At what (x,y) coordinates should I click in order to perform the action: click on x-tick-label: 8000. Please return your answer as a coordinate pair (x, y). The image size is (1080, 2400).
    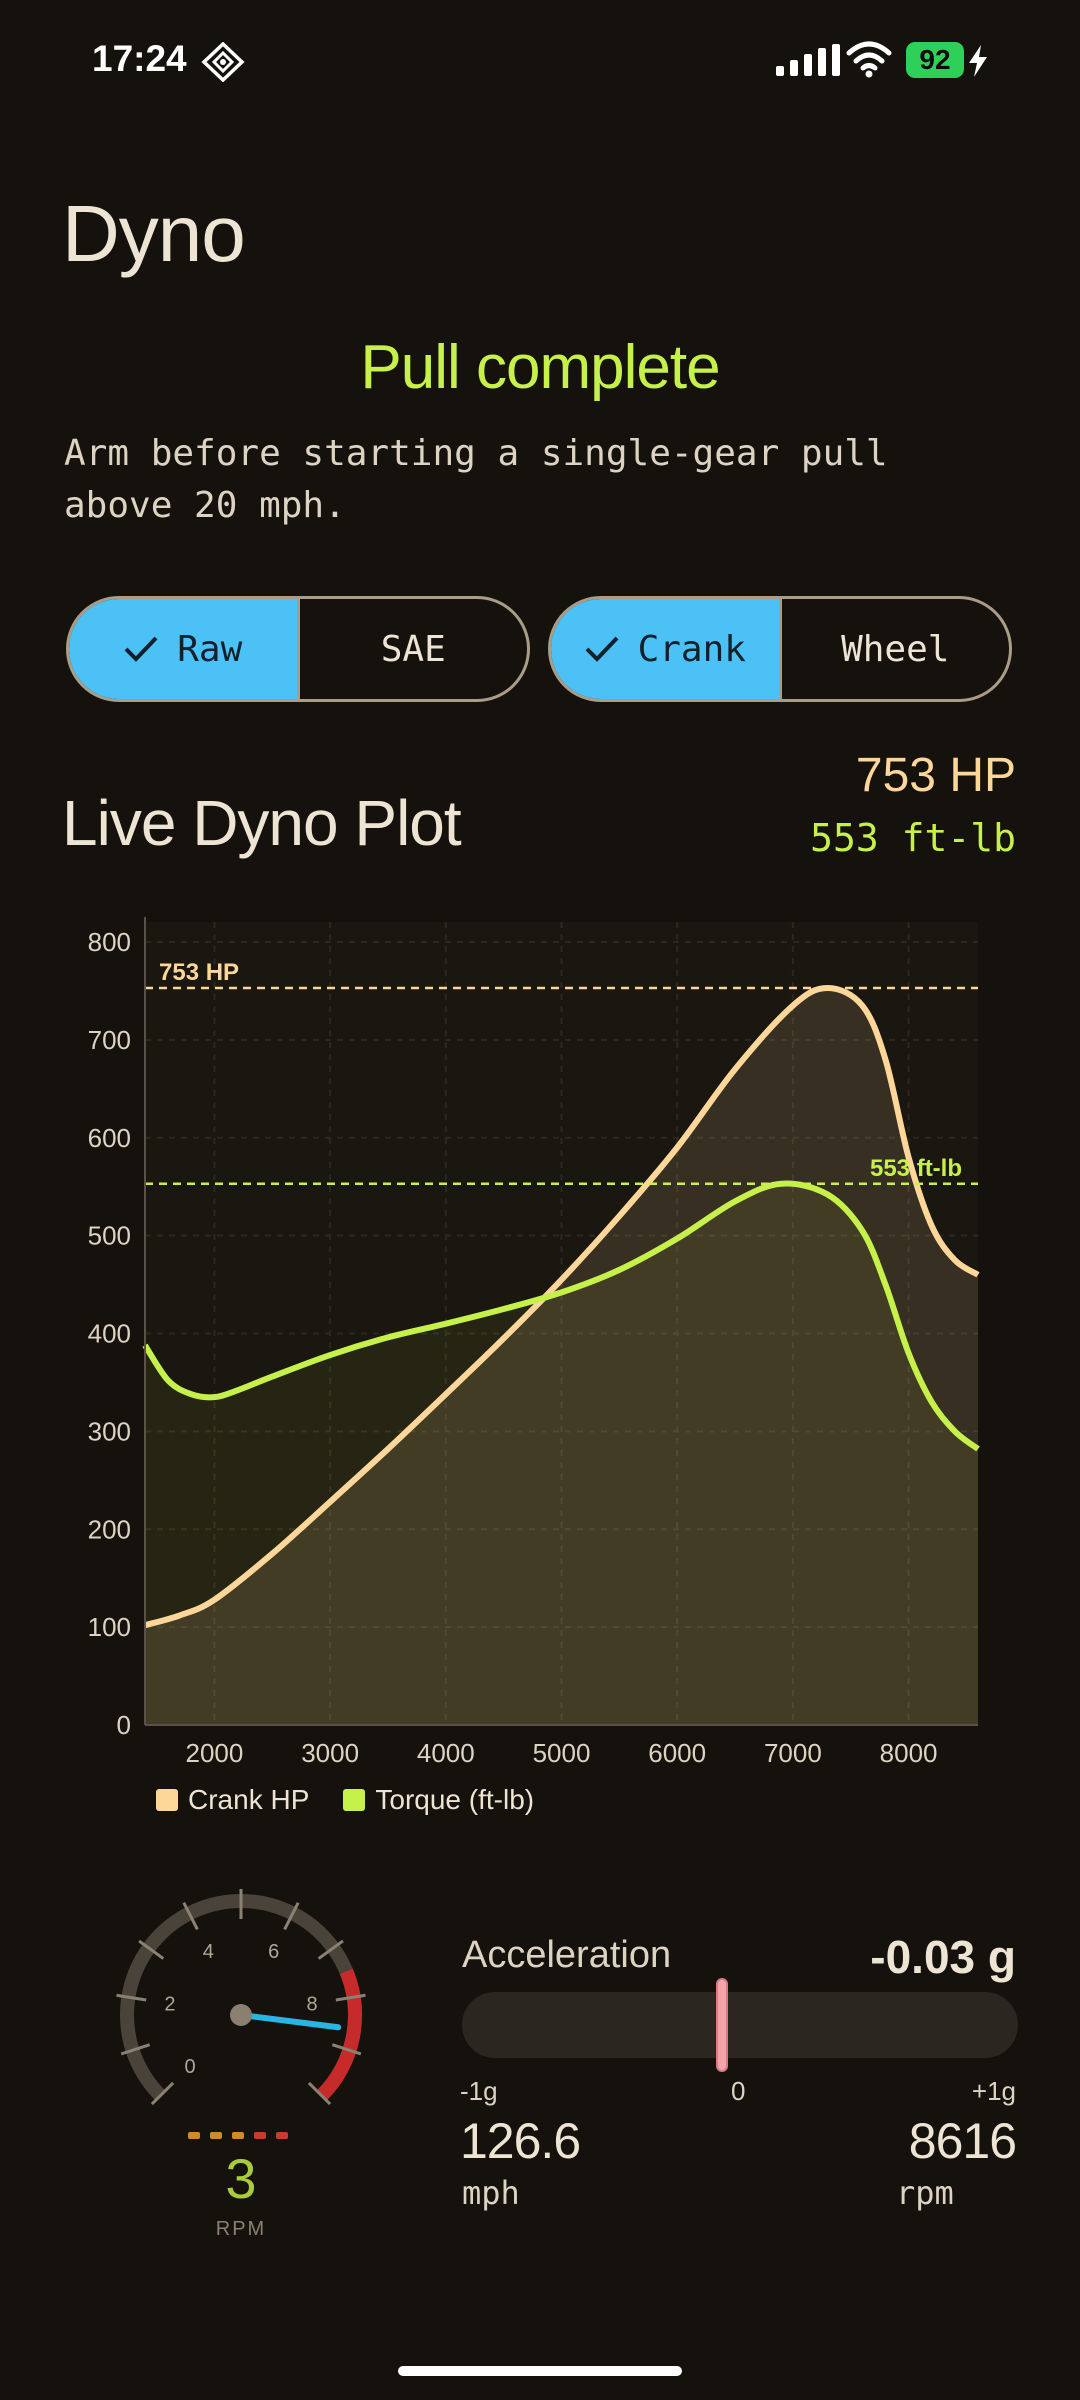
    Looking at the image, I should click on (909, 1753).